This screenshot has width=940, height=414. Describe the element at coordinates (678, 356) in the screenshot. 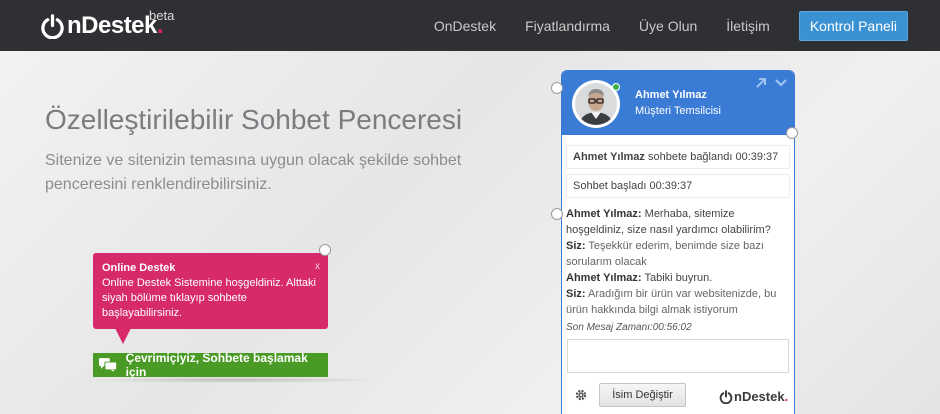

I see `message-input` at that location.